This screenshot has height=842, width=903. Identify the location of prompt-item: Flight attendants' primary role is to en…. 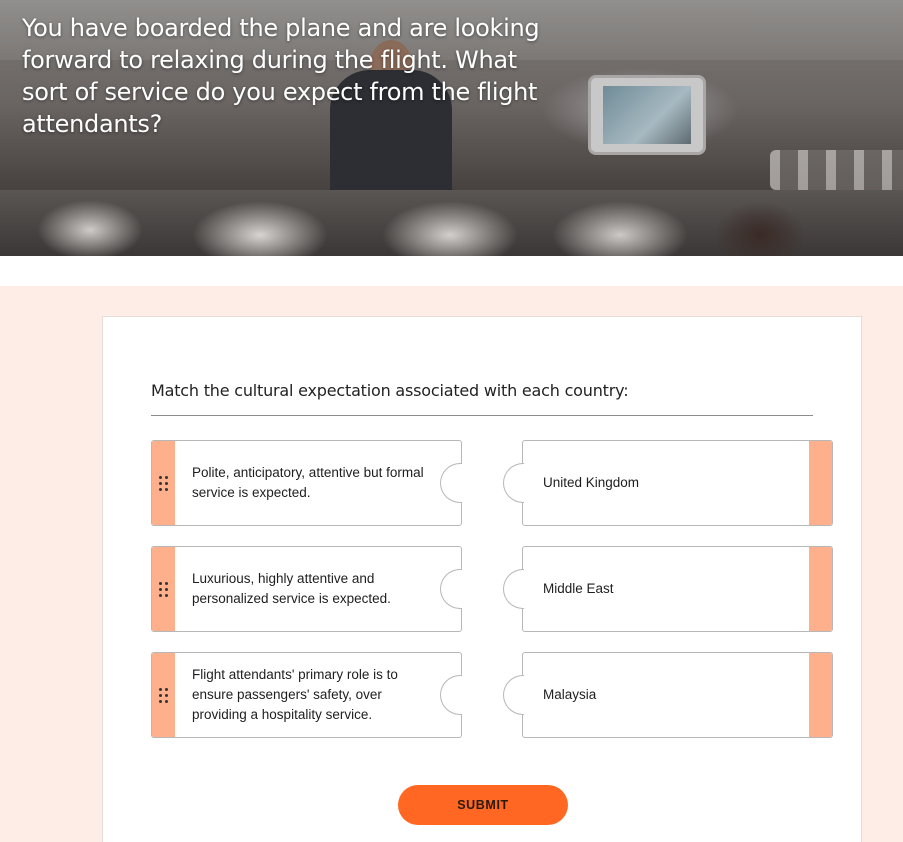
(306, 695).